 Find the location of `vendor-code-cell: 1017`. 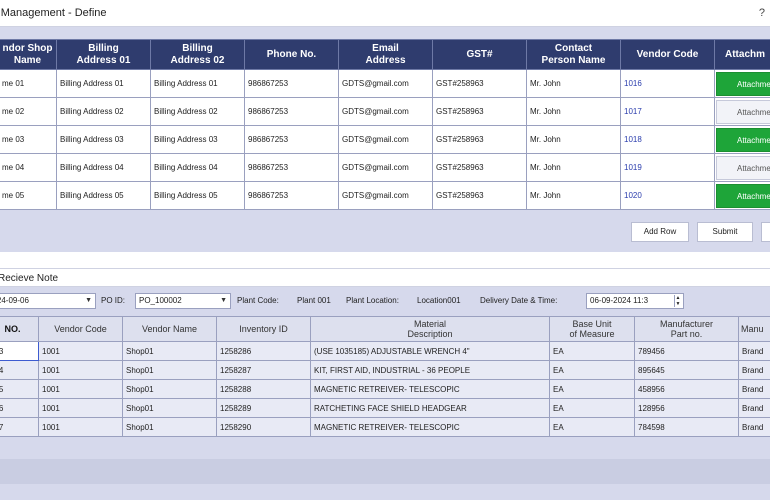

vendor-code-cell: 1017 is located at coordinates (667, 111).